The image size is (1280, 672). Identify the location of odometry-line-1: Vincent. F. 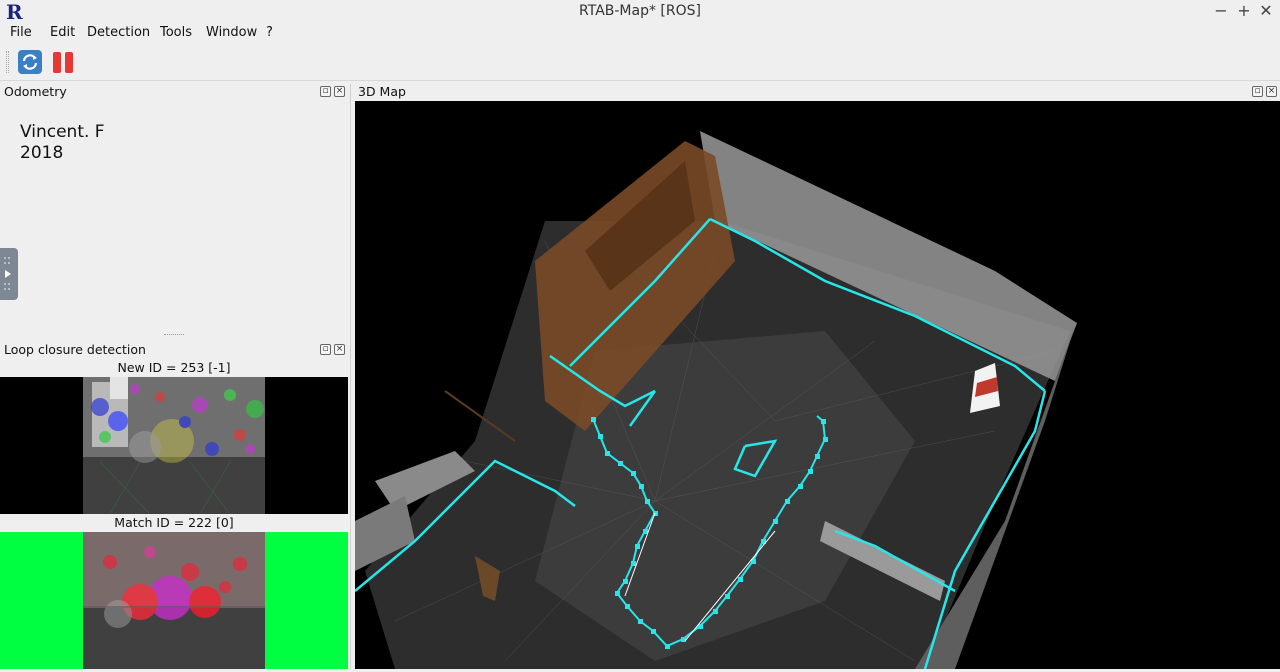
(62, 132).